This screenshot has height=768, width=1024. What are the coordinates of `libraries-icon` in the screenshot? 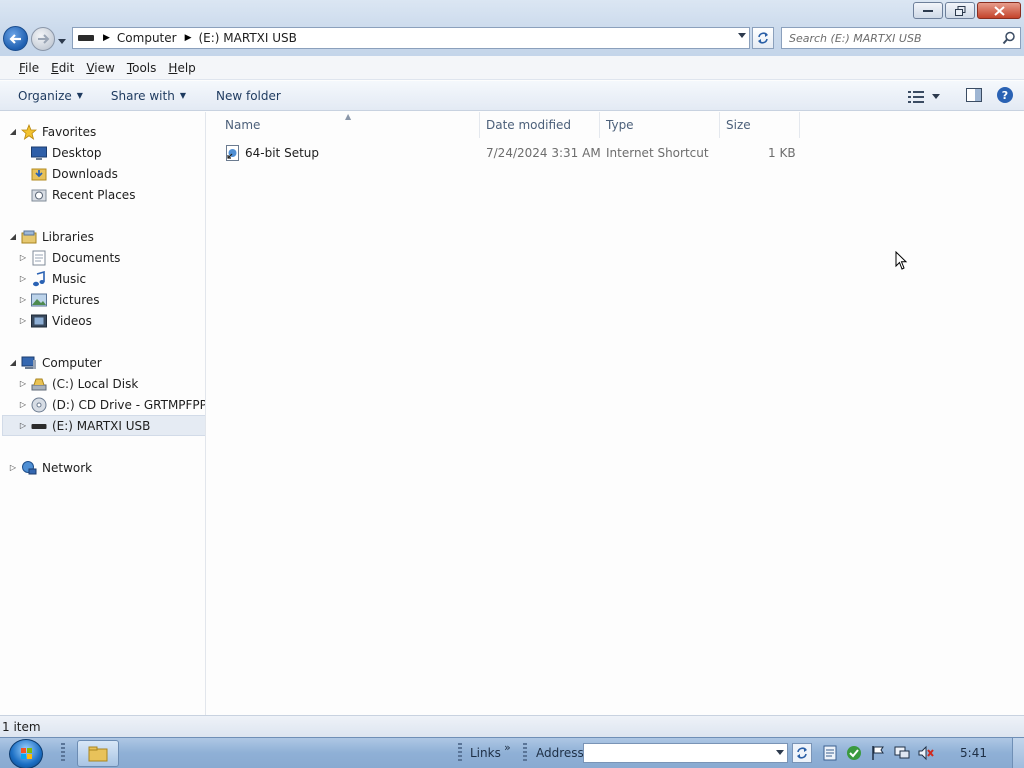 It's located at (29, 237).